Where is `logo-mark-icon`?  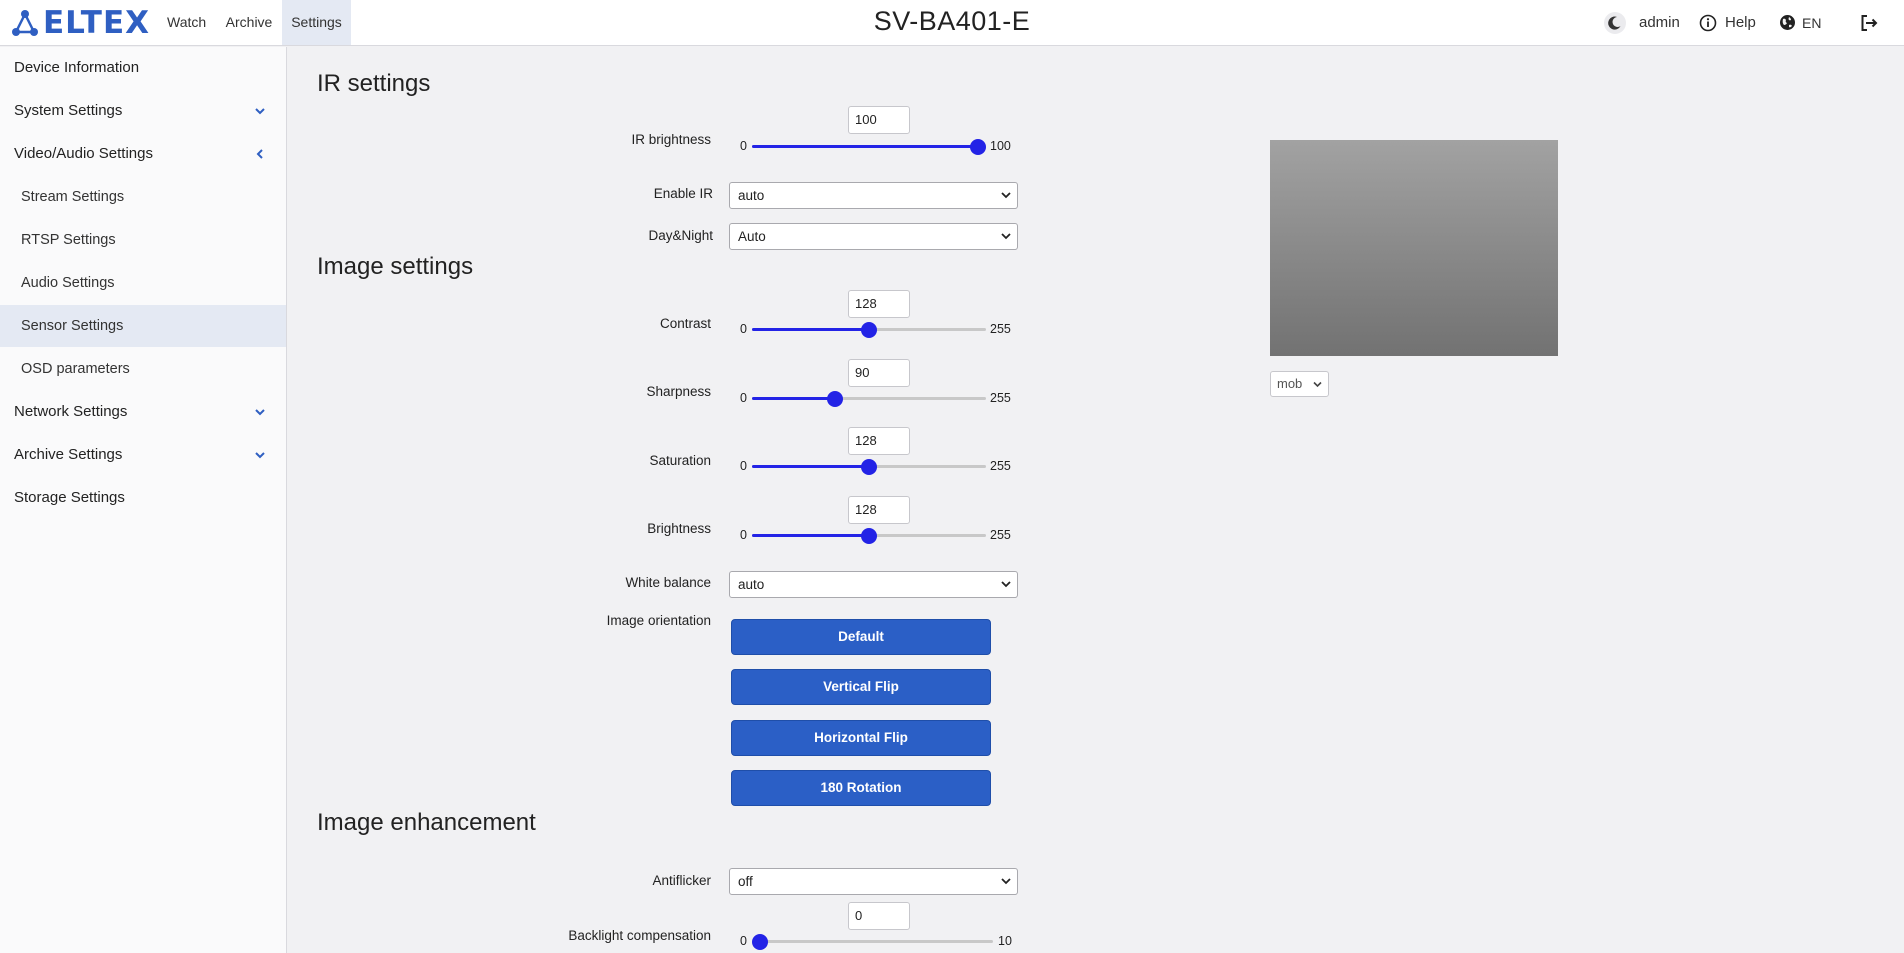
logo-mark-icon is located at coordinates (25, 23).